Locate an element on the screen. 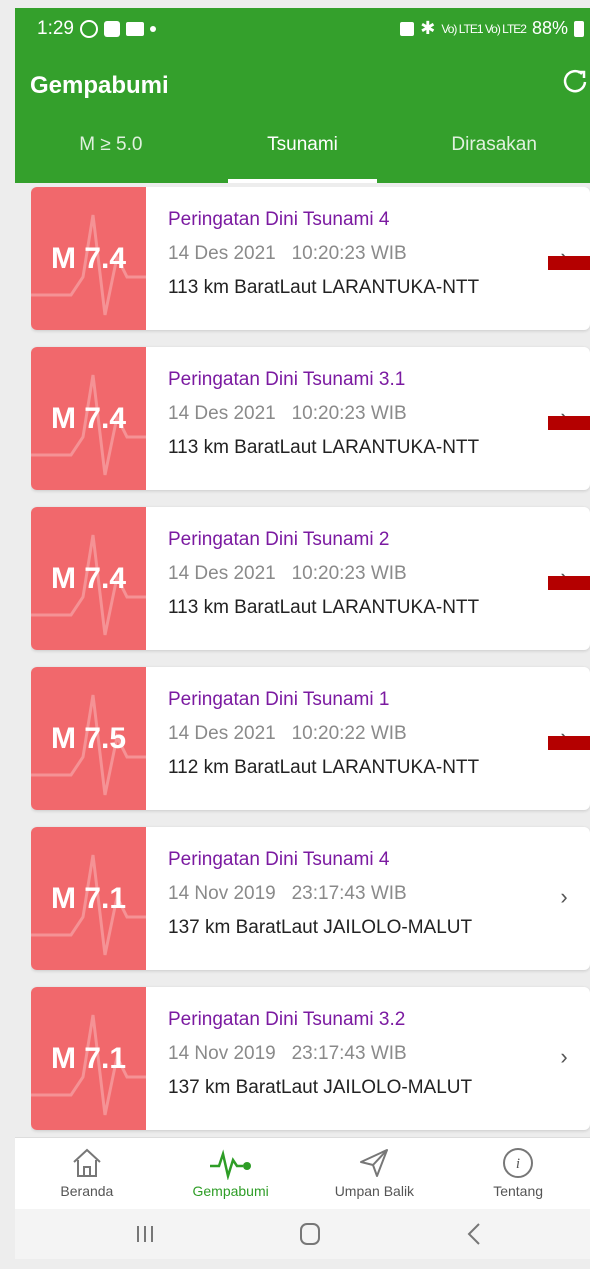 The width and height of the screenshot is (590, 1269). battery-icon is located at coordinates (579, 28).